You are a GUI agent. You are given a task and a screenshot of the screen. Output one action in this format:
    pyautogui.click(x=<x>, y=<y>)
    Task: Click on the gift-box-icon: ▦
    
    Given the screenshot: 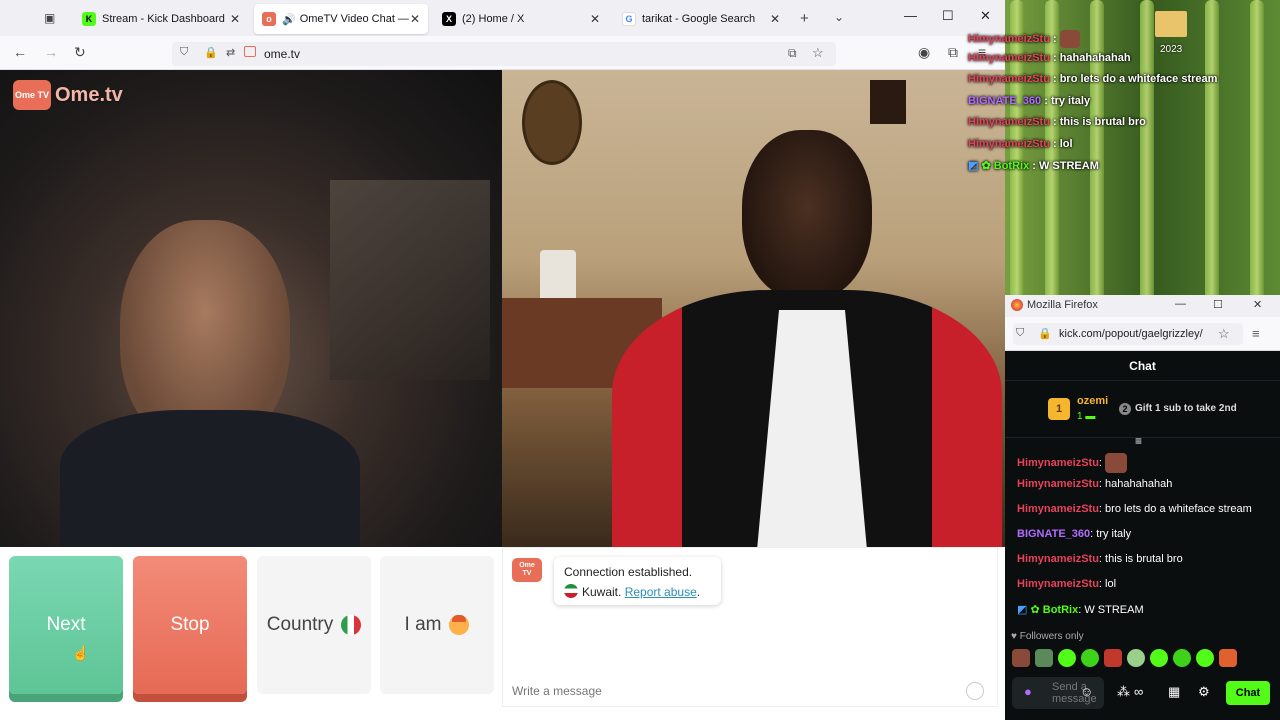 What is the action you would take?
    pyautogui.click(x=1174, y=692)
    